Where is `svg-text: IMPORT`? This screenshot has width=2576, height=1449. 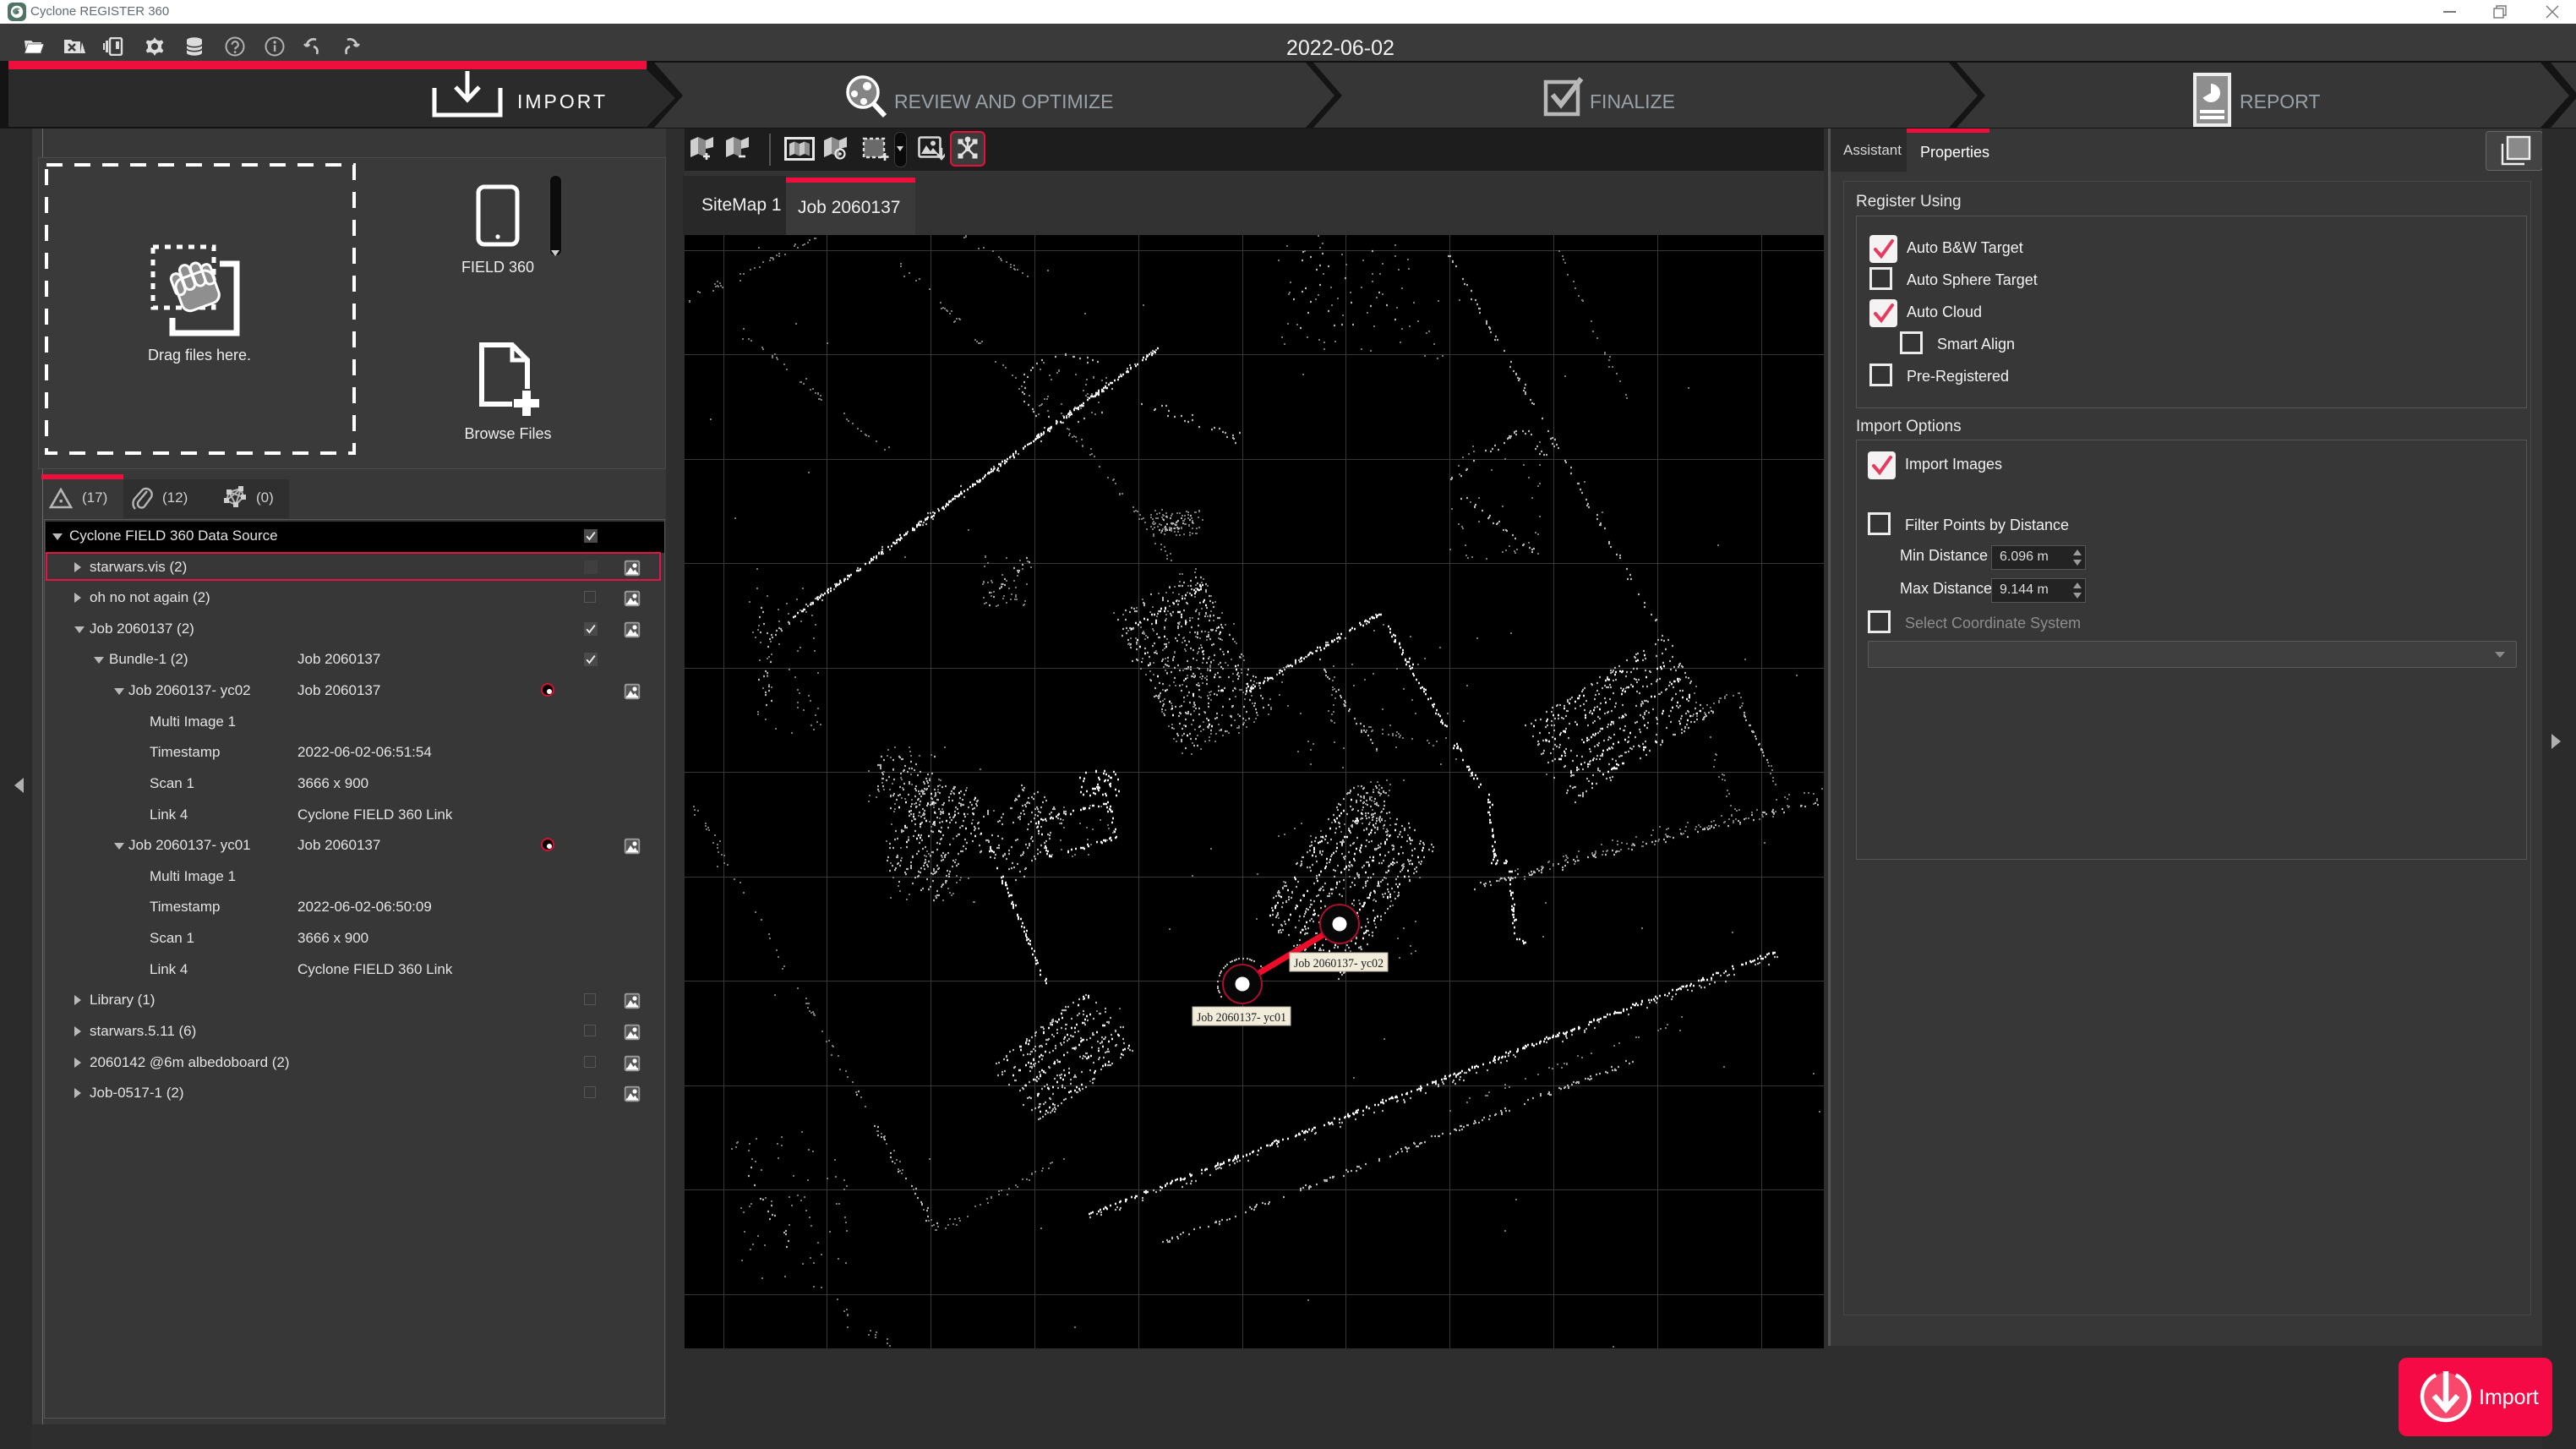 svg-text: IMPORT is located at coordinates (562, 101).